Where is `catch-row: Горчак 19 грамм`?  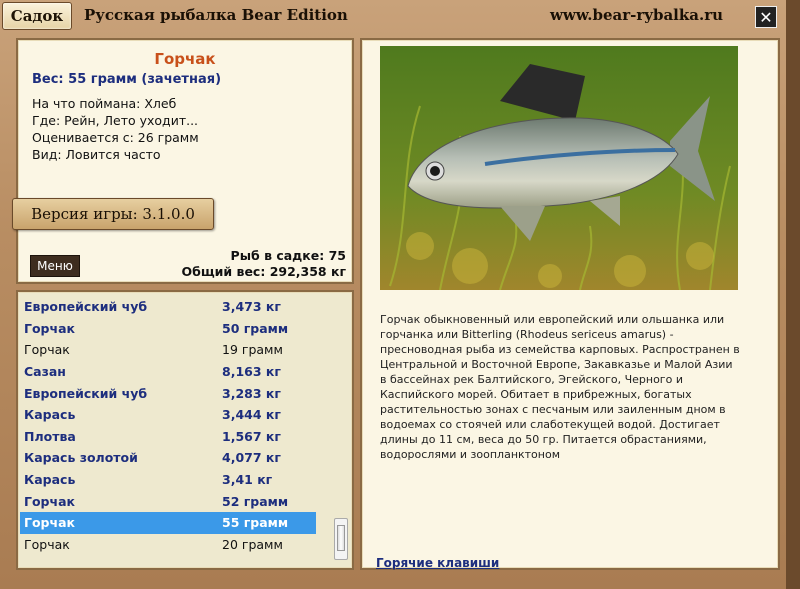 catch-row: Горчак 19 грамм is located at coordinates (168, 350).